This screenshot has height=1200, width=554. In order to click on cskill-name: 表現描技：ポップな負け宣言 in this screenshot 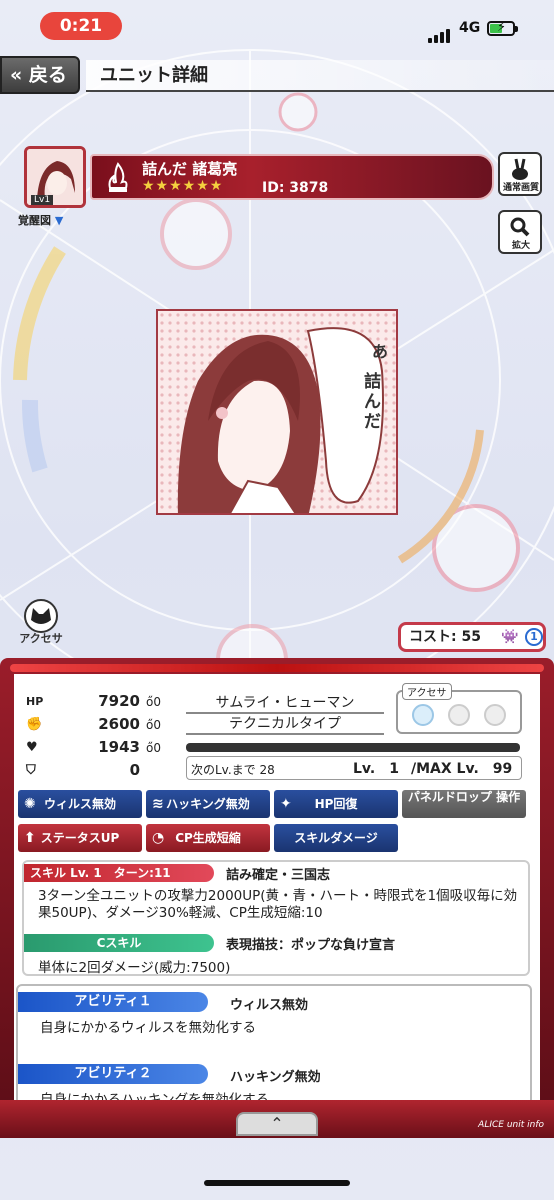, I will do `click(311, 945)`.